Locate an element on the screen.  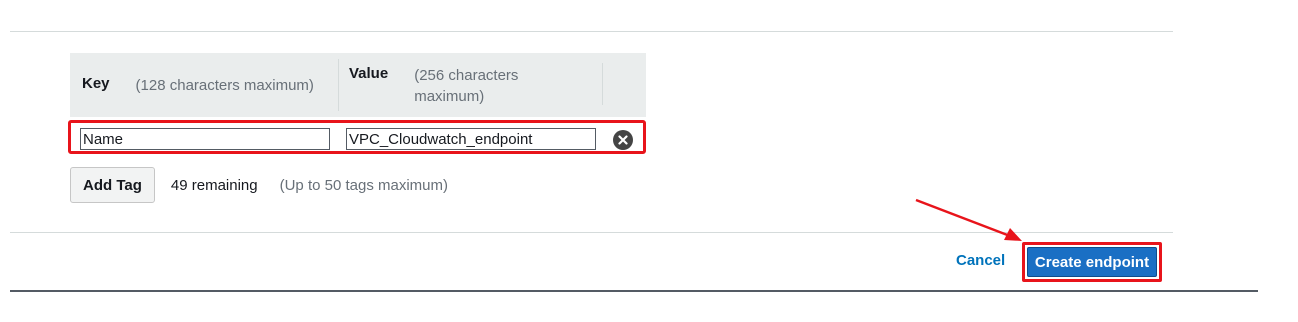
tag-key-input is located at coordinates (205, 139).